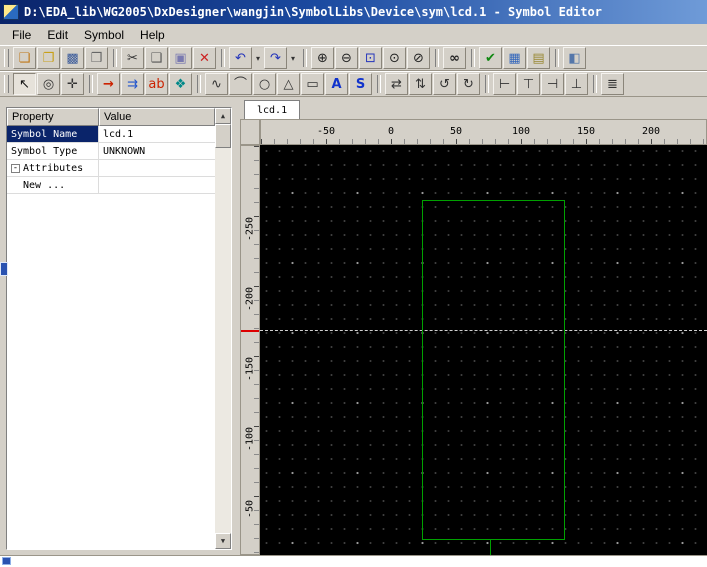 This screenshot has height=567, width=707. Describe the element at coordinates (272, 110) in the screenshot. I see `document-tab: lcd.1` at that location.